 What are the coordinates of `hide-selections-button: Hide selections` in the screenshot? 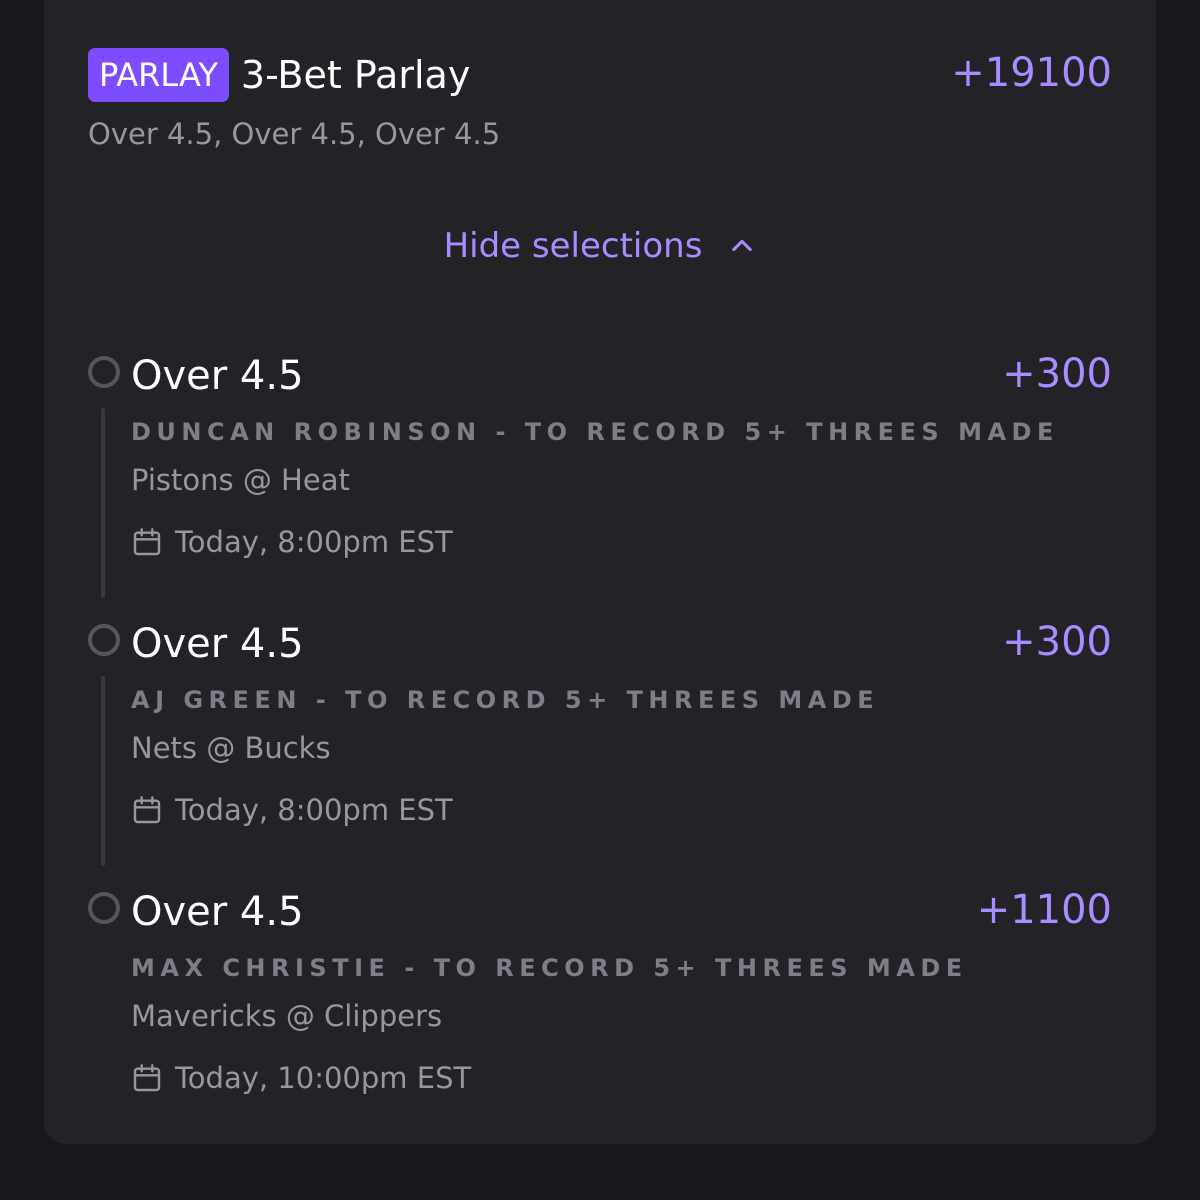 It's located at (600, 246).